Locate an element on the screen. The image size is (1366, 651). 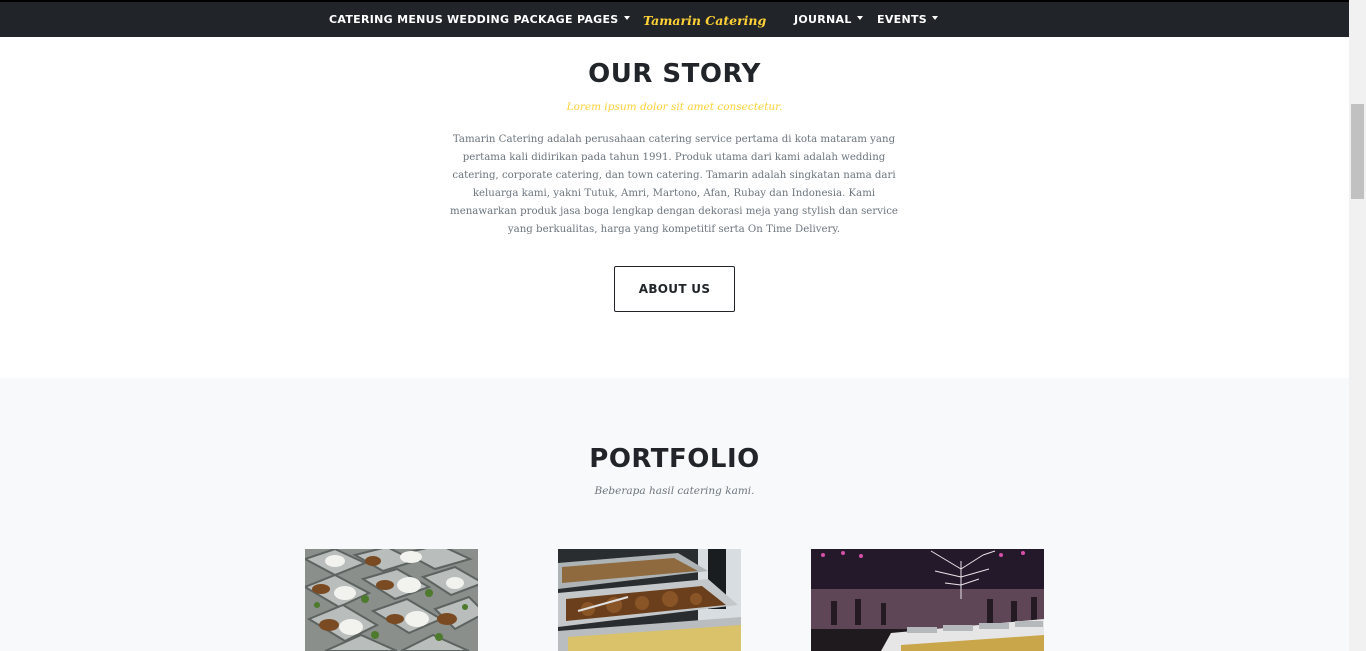
page-scrollbar is located at coordinates (1357, 325).